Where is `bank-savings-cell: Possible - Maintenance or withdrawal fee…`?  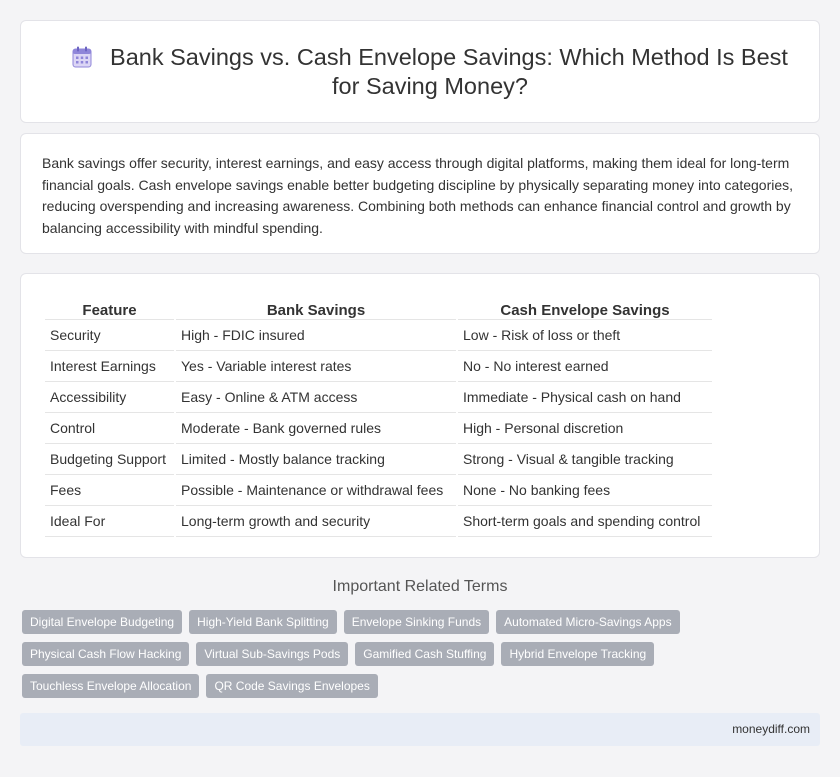 bank-savings-cell: Possible - Maintenance or withdrawal fee… is located at coordinates (316, 490).